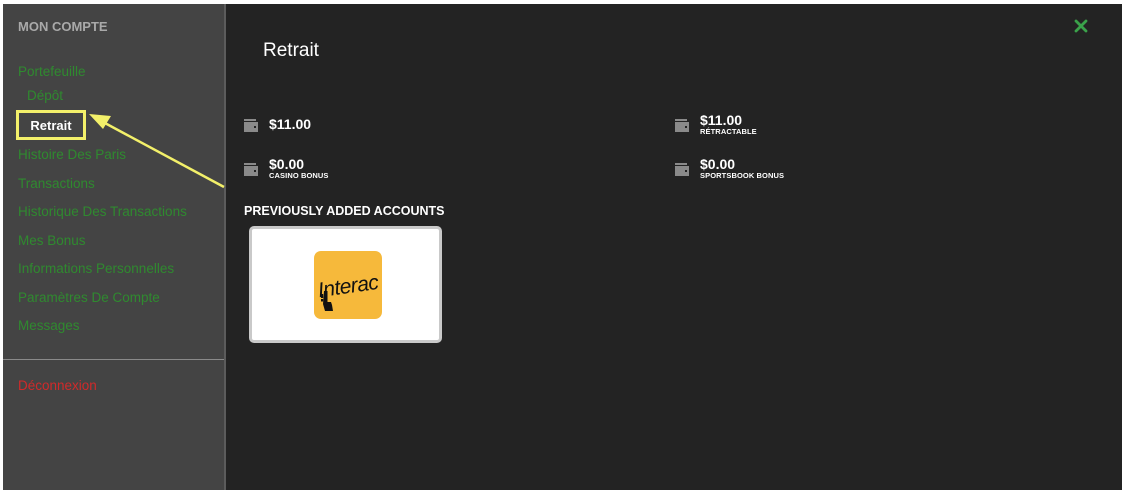  I want to click on sidebar-item-parametres-de-compte: Paramètres De Compte, so click(89, 297).